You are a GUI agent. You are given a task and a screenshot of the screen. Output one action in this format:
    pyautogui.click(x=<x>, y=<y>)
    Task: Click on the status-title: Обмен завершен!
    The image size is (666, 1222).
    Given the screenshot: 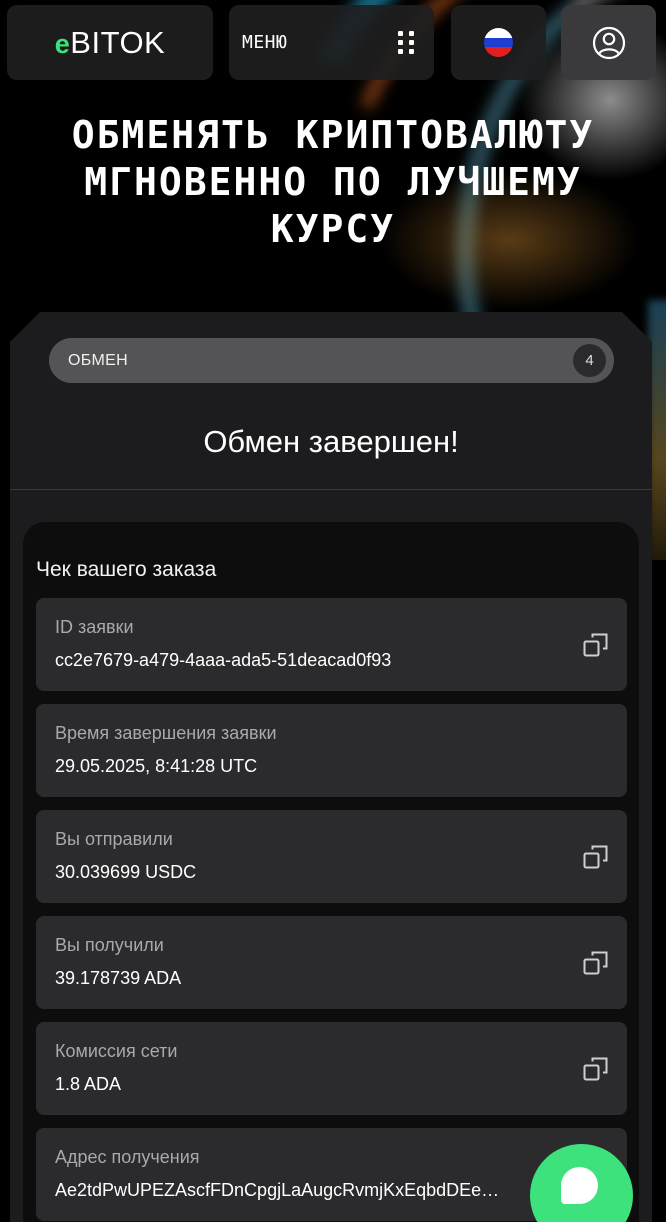 What is the action you would take?
    pyautogui.click(x=331, y=441)
    